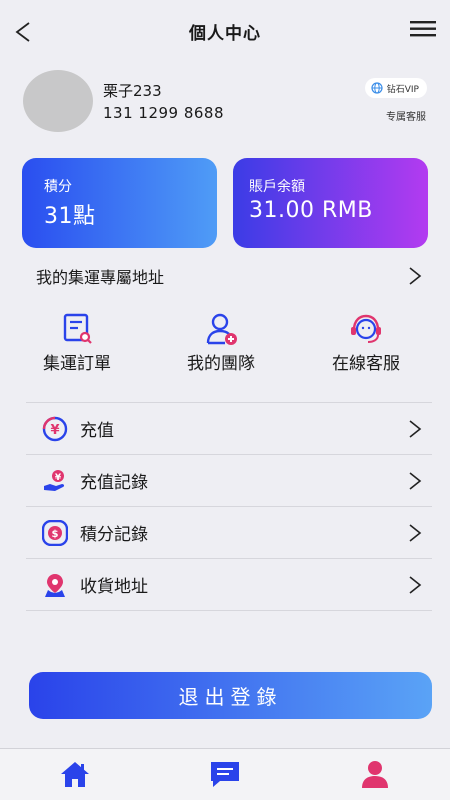 This screenshot has height=800, width=450. What do you see at coordinates (225, 33) in the screenshot?
I see `page-title: 個人中心` at bounding box center [225, 33].